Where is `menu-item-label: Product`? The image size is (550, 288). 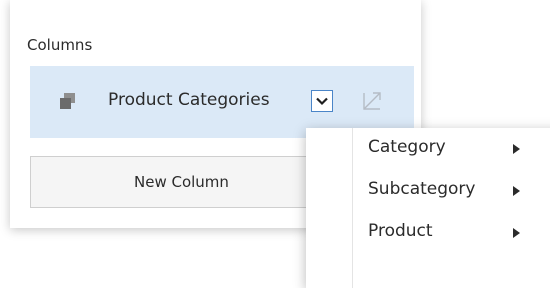
menu-item-label: Product is located at coordinates (400, 231).